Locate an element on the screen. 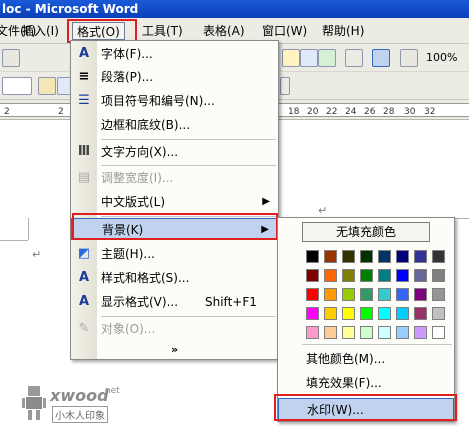 The height and width of the screenshot is (437, 469). document-map-icon is located at coordinates (409, 58).